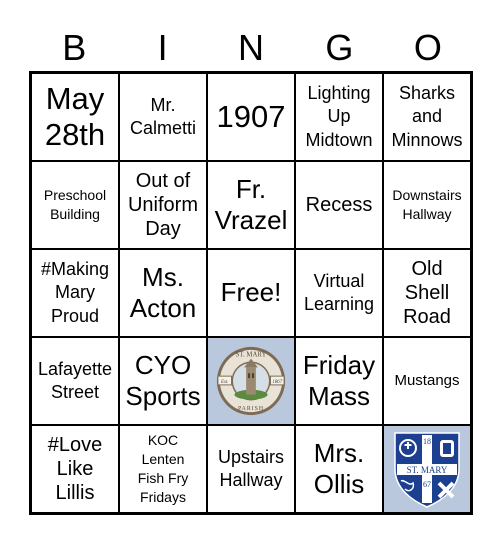 The width and height of the screenshot is (501, 544). I want to click on header-letter-n: N, so click(251, 47).